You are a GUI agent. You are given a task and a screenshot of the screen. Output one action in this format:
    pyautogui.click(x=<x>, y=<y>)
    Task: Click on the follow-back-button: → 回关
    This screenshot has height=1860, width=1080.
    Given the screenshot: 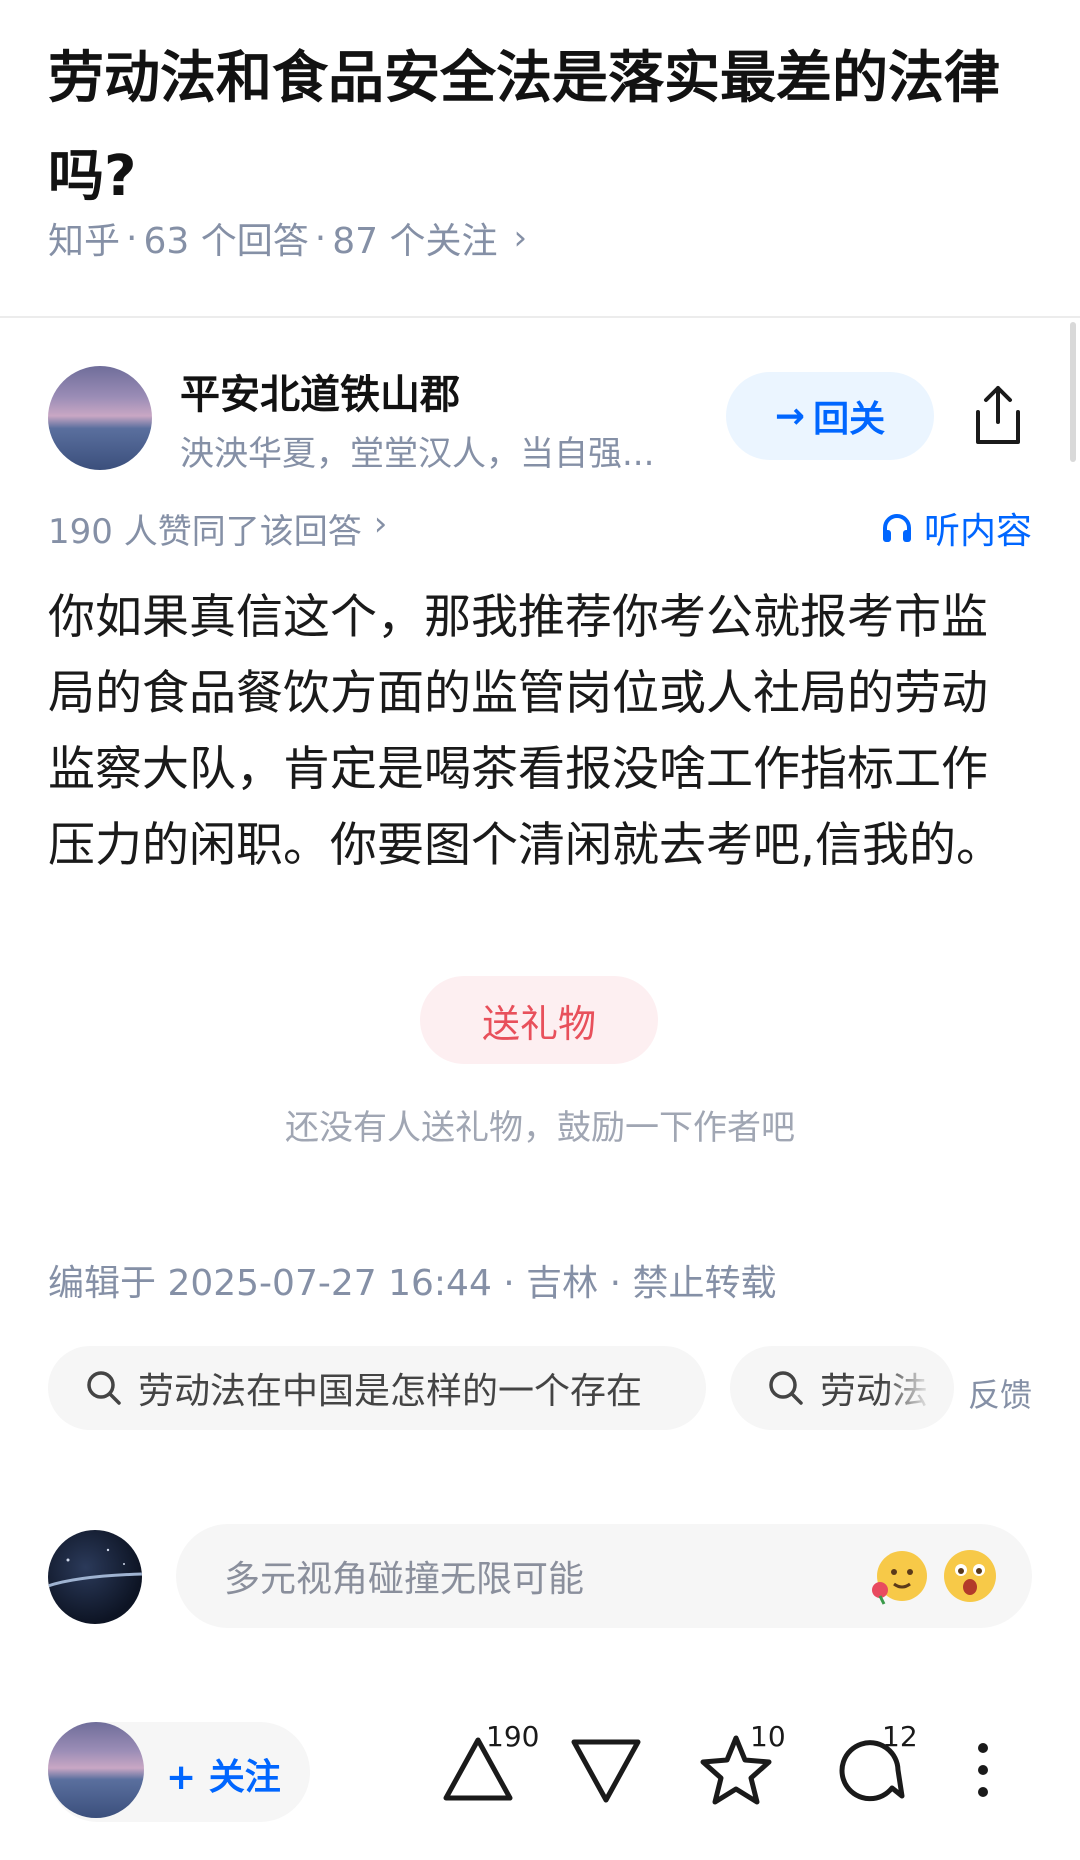 What is the action you would take?
    pyautogui.click(x=830, y=416)
    